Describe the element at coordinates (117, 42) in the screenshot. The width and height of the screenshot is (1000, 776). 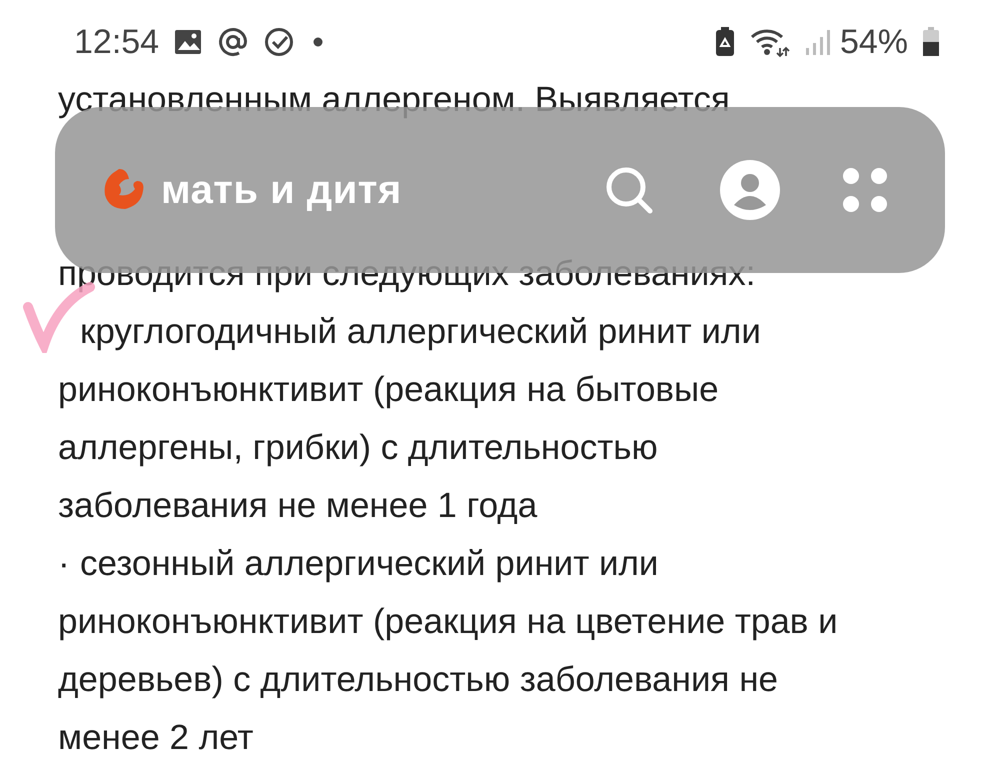
I see `clock-time: 12:54` at that location.